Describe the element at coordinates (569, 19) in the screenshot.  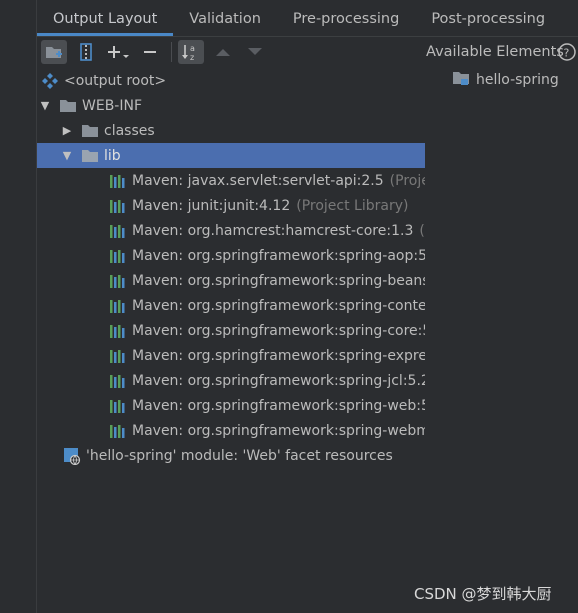
I see `tab-more: Ma` at that location.